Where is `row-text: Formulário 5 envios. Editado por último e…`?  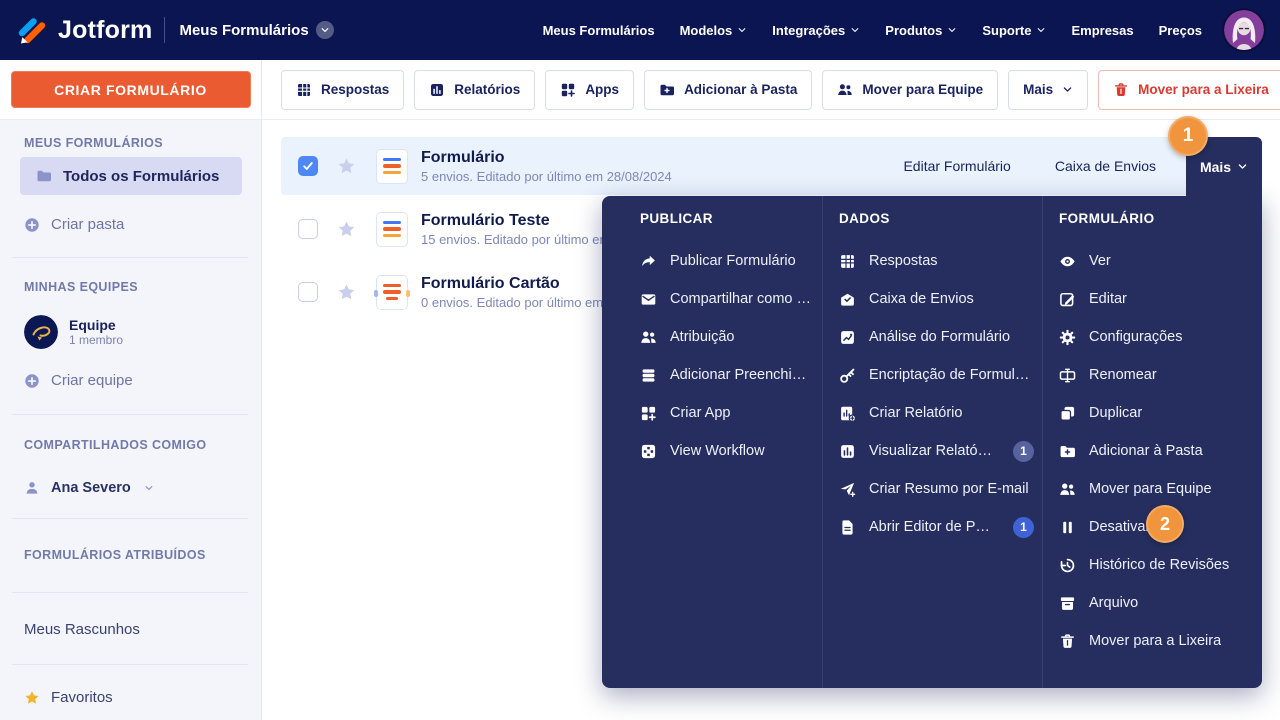
row-text: Formulário 5 envios. Editado por último e… is located at coordinates (546, 166).